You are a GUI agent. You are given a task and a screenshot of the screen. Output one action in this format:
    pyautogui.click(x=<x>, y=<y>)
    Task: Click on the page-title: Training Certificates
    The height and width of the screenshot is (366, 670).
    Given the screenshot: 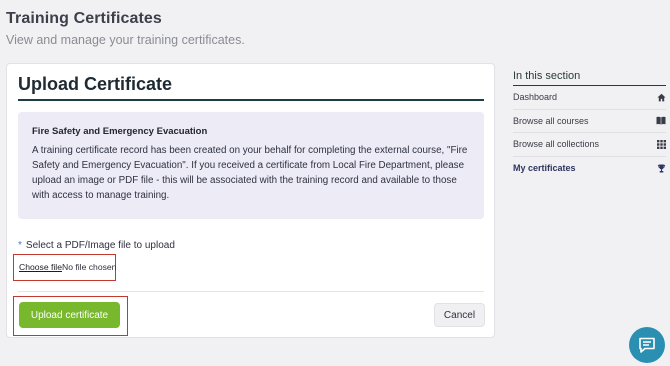 What is the action you would take?
    pyautogui.click(x=84, y=18)
    